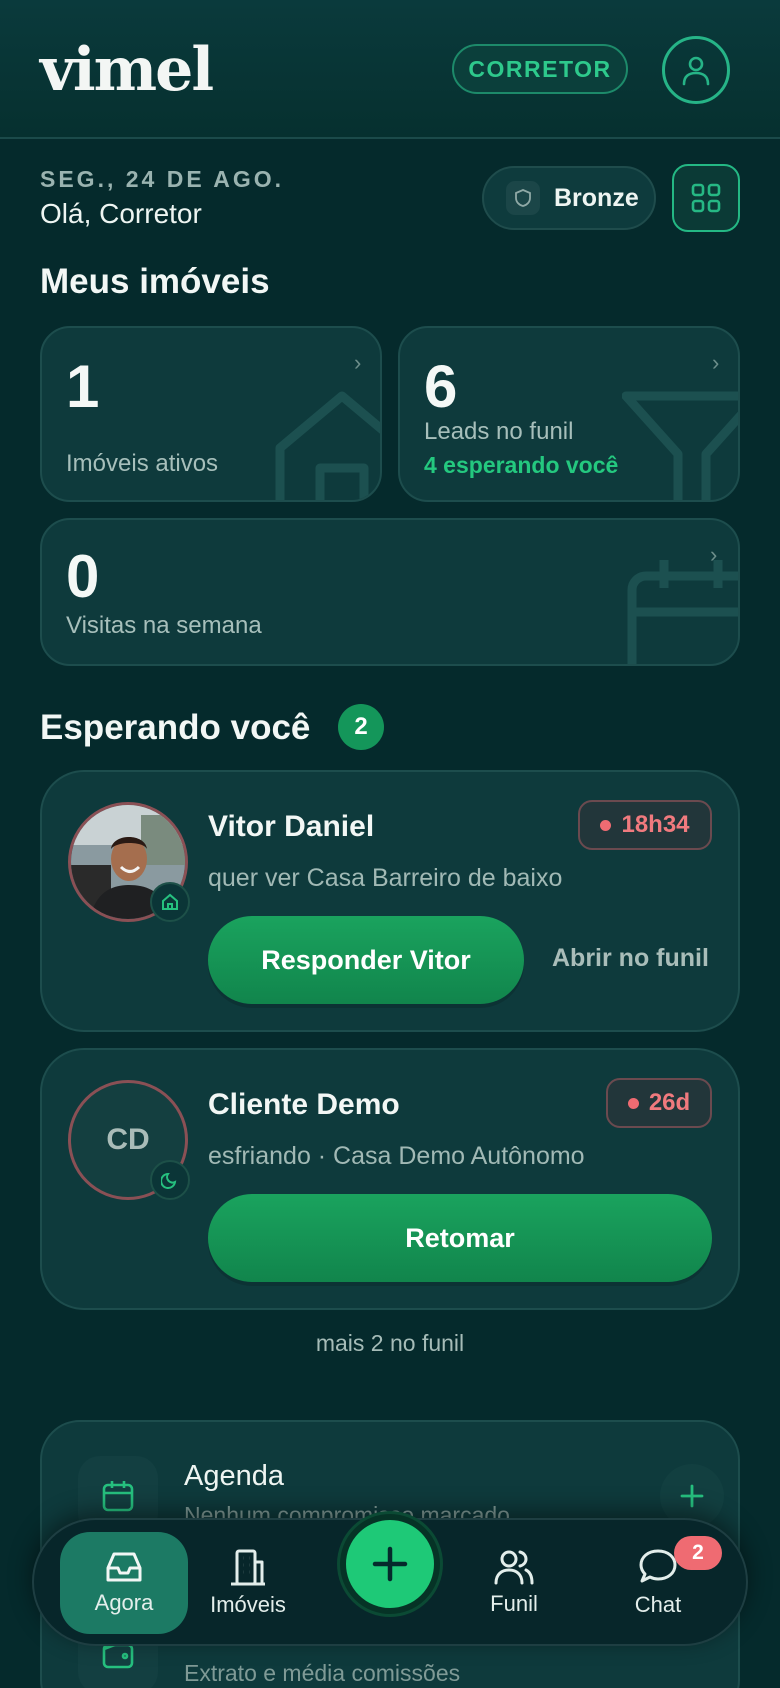  Describe the element at coordinates (155, 281) in the screenshot. I see `section-title-properties: Meus imóveis` at that location.